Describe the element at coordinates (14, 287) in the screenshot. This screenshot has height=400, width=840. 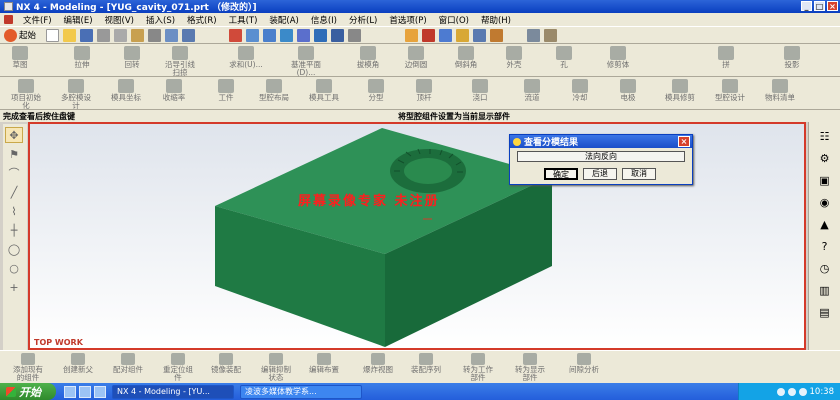
I see `add-tool-icon: +` at that location.